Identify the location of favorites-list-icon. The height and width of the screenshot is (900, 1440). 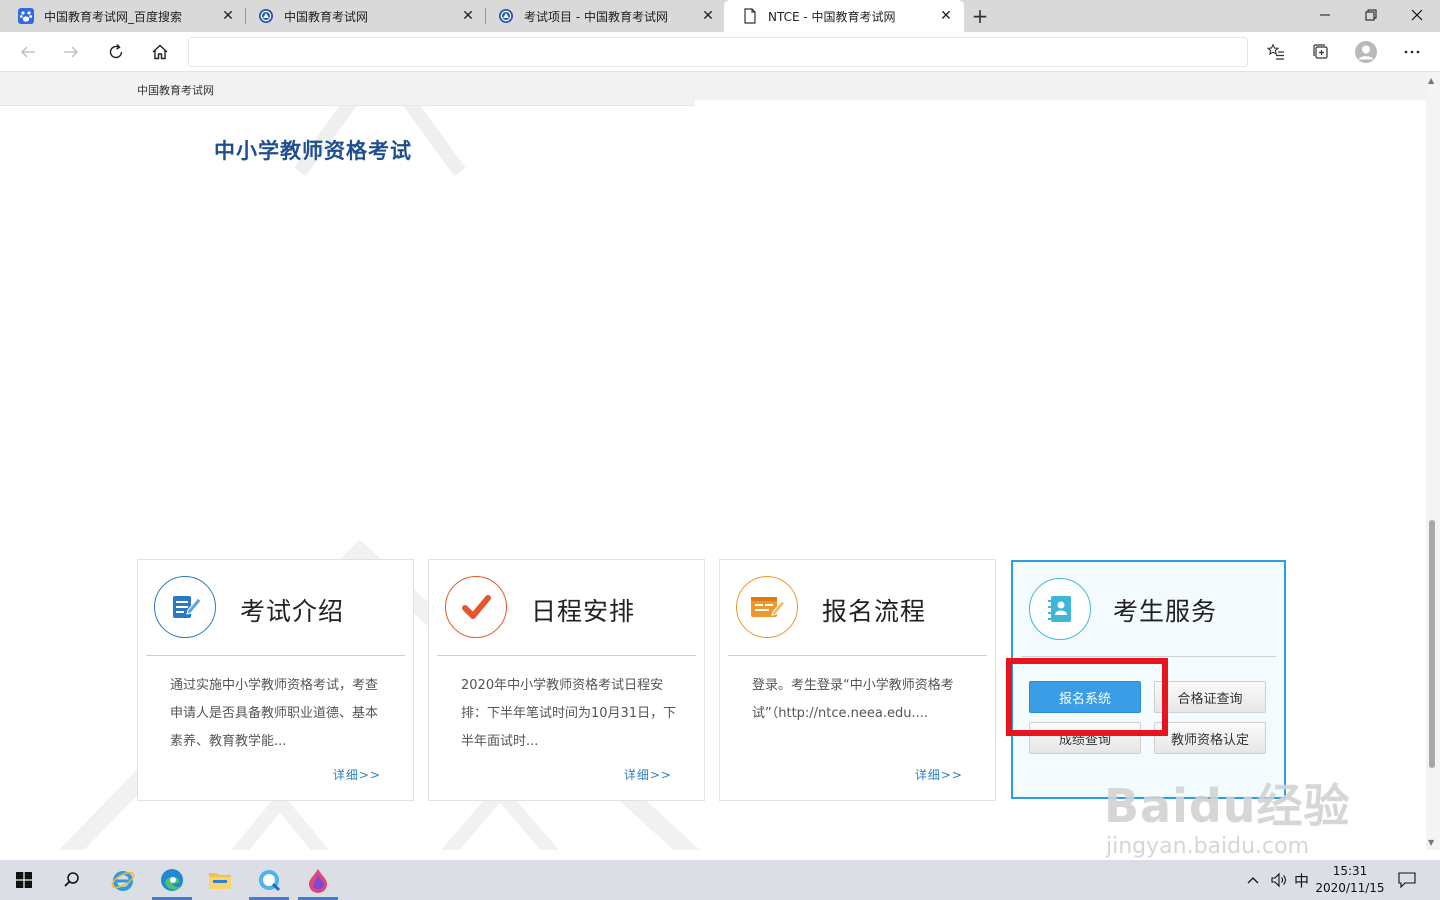
(1276, 52).